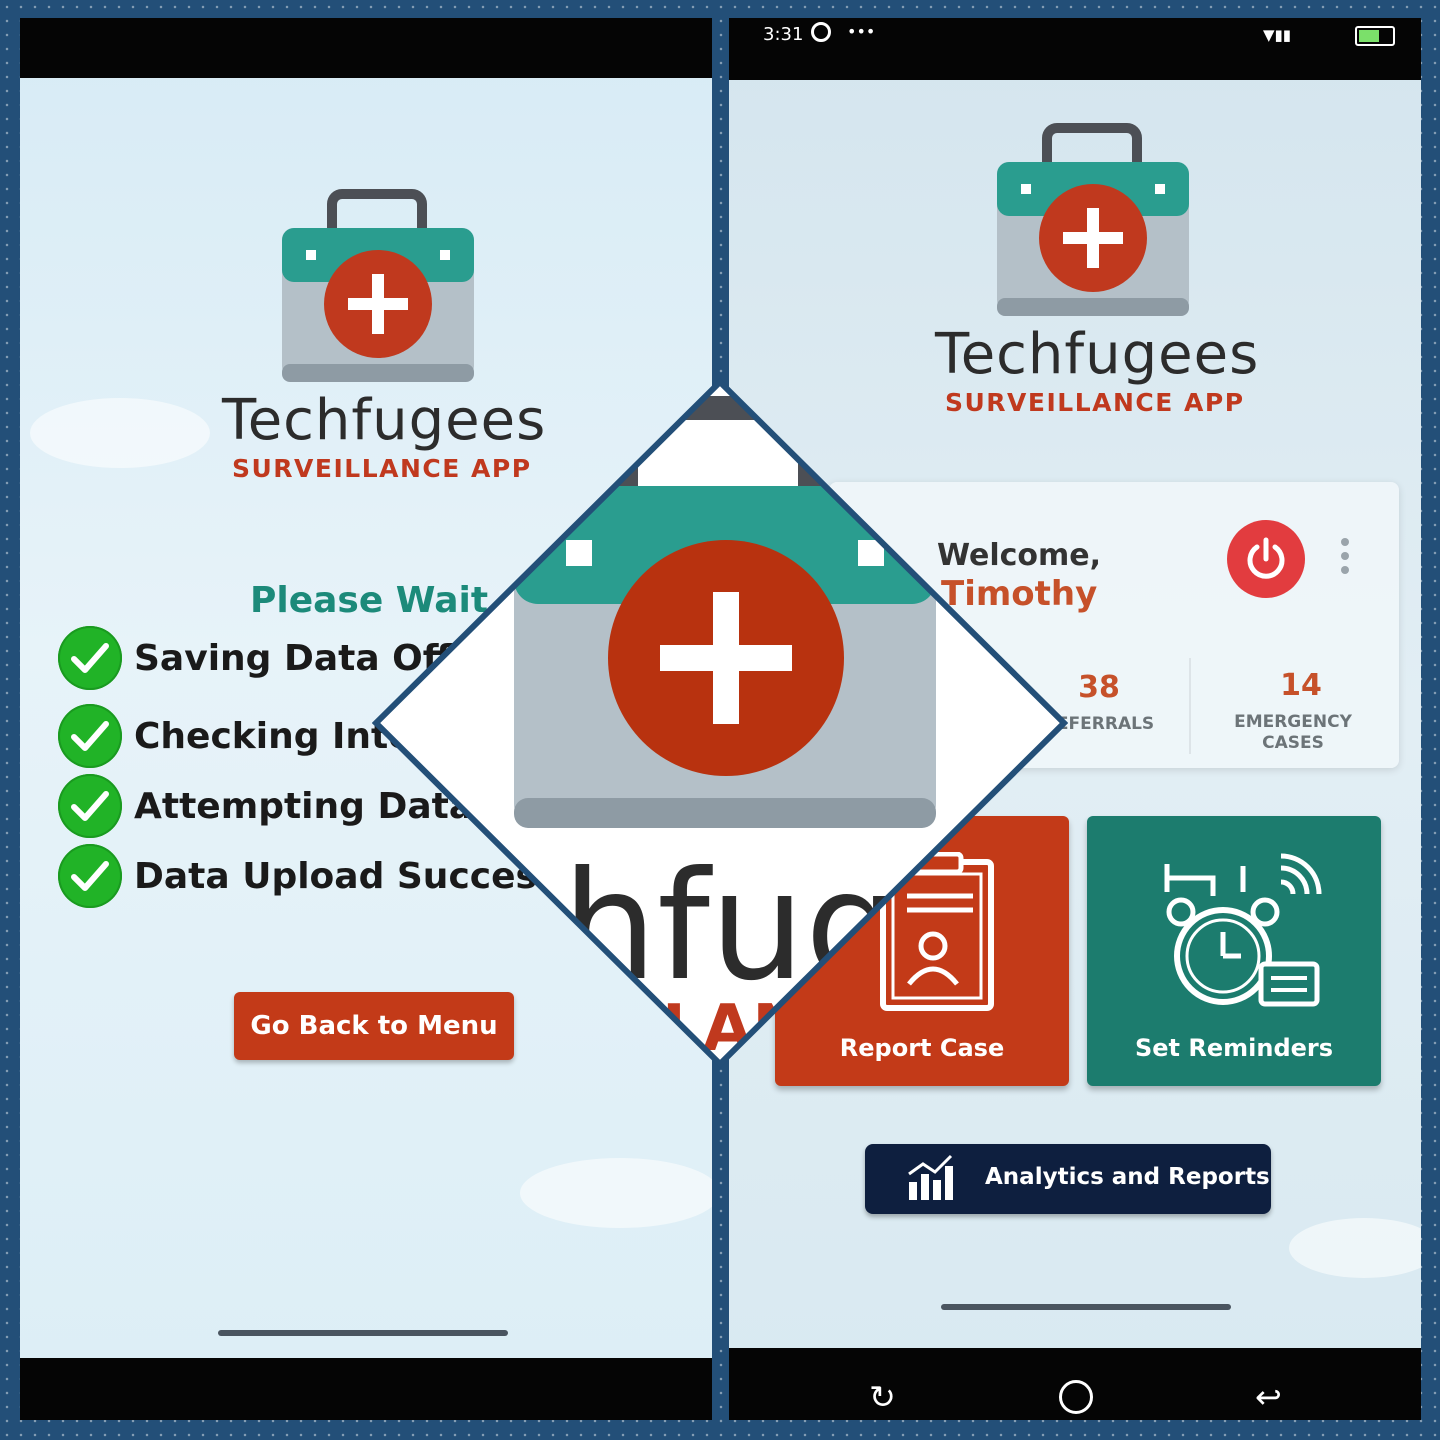 The image size is (1440, 1440). What do you see at coordinates (930, 1177) in the screenshot?
I see `bar-chart-icon` at bounding box center [930, 1177].